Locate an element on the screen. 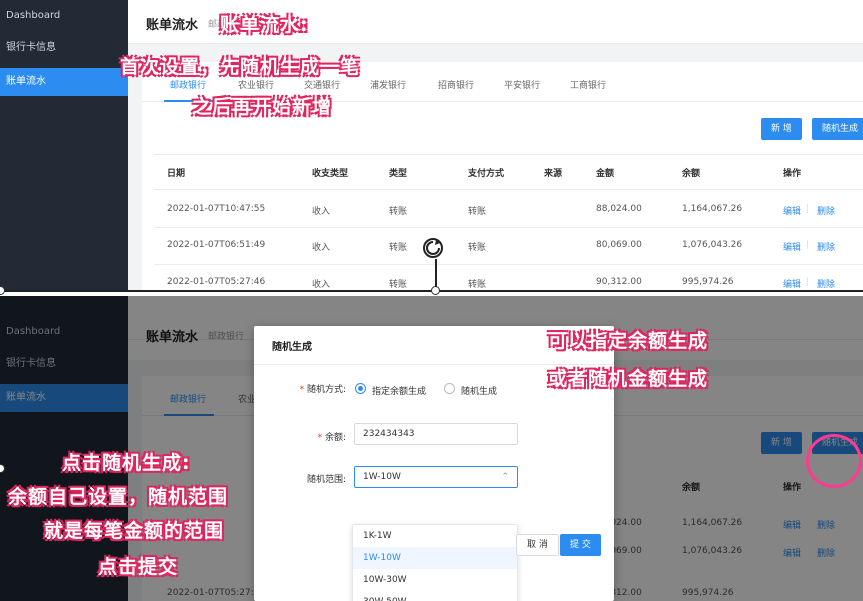  column-header-actions: 操作 is located at coordinates (792, 174).